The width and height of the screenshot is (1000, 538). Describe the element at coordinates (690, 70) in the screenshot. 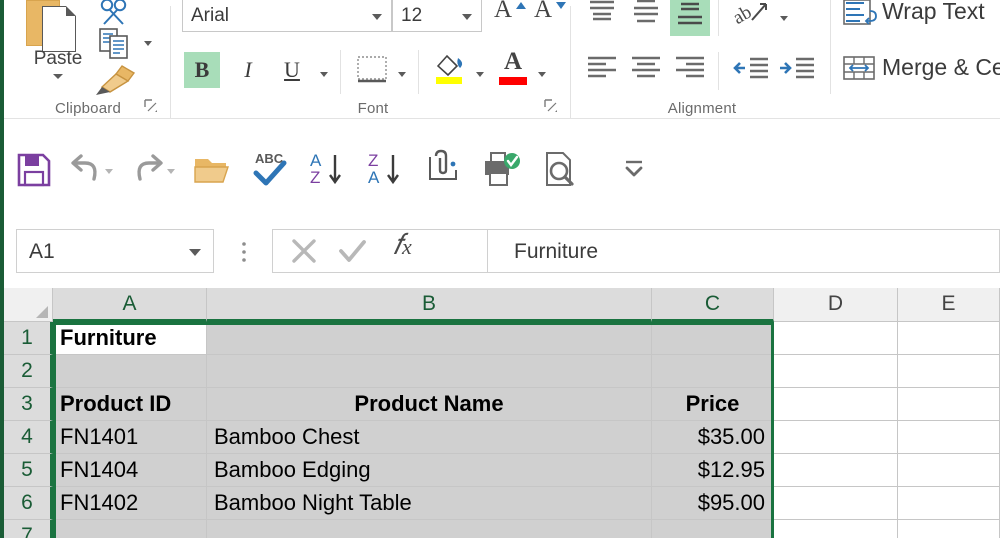

I see `align-right-button` at that location.